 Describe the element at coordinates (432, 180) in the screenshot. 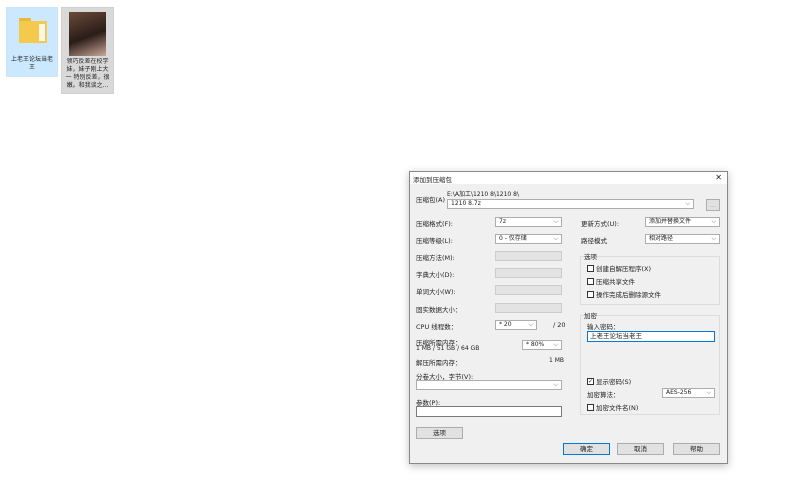

I see `dialog-title: 添加到压缩包` at that location.